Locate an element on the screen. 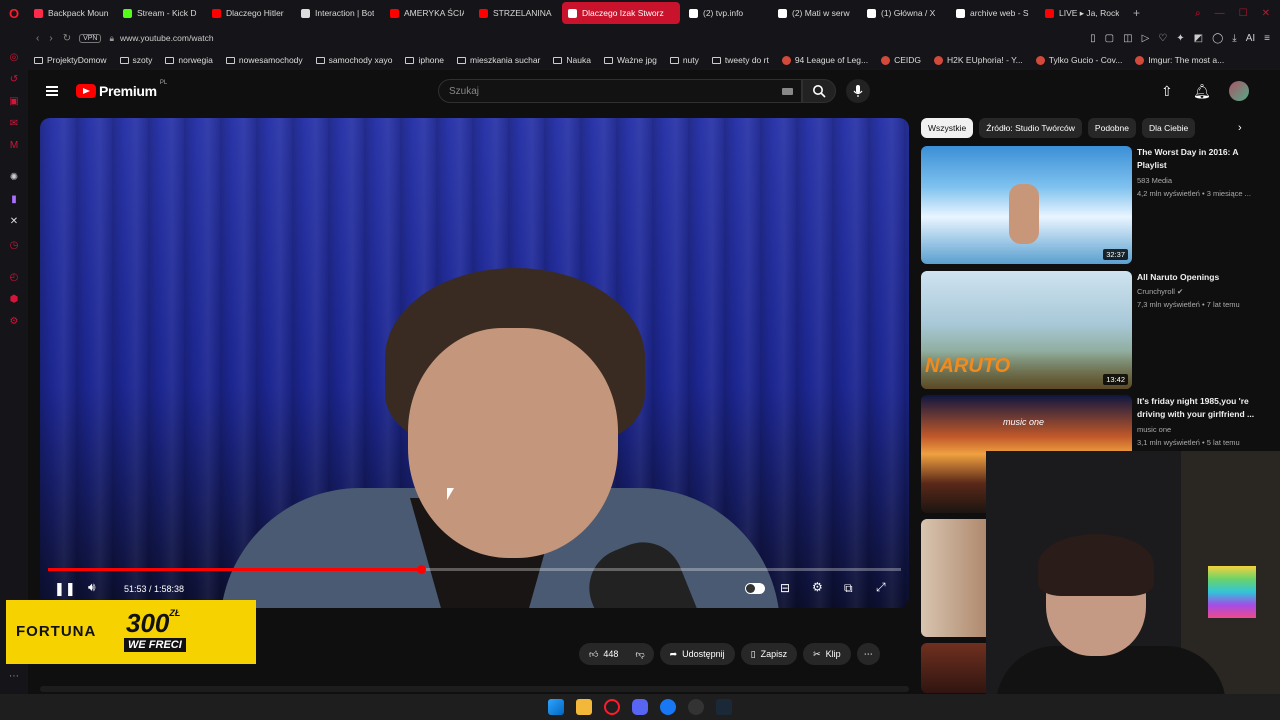 The image size is (1280, 720). filter-chip: Dla Ciebie is located at coordinates (1168, 128).